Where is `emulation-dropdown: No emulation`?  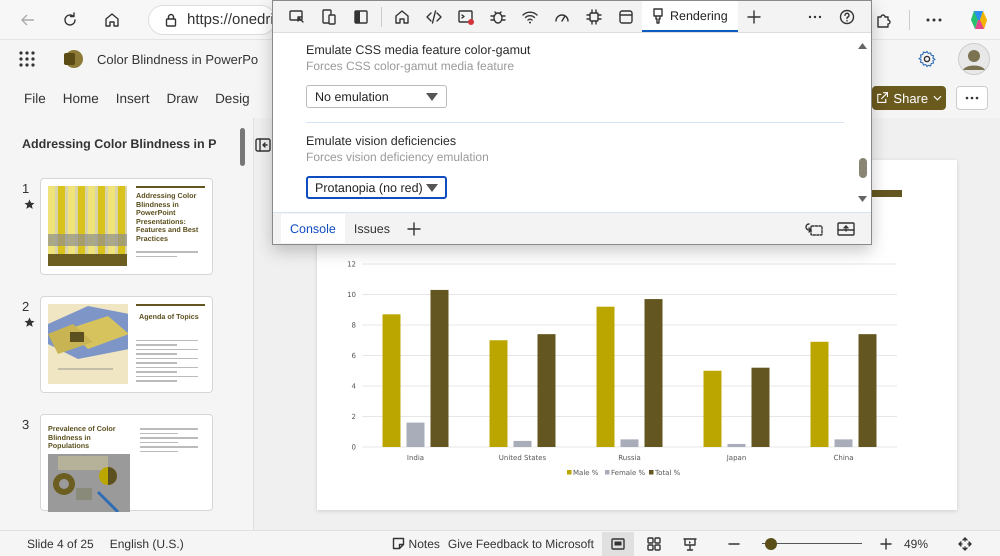
emulation-dropdown: No emulation is located at coordinates (376, 96).